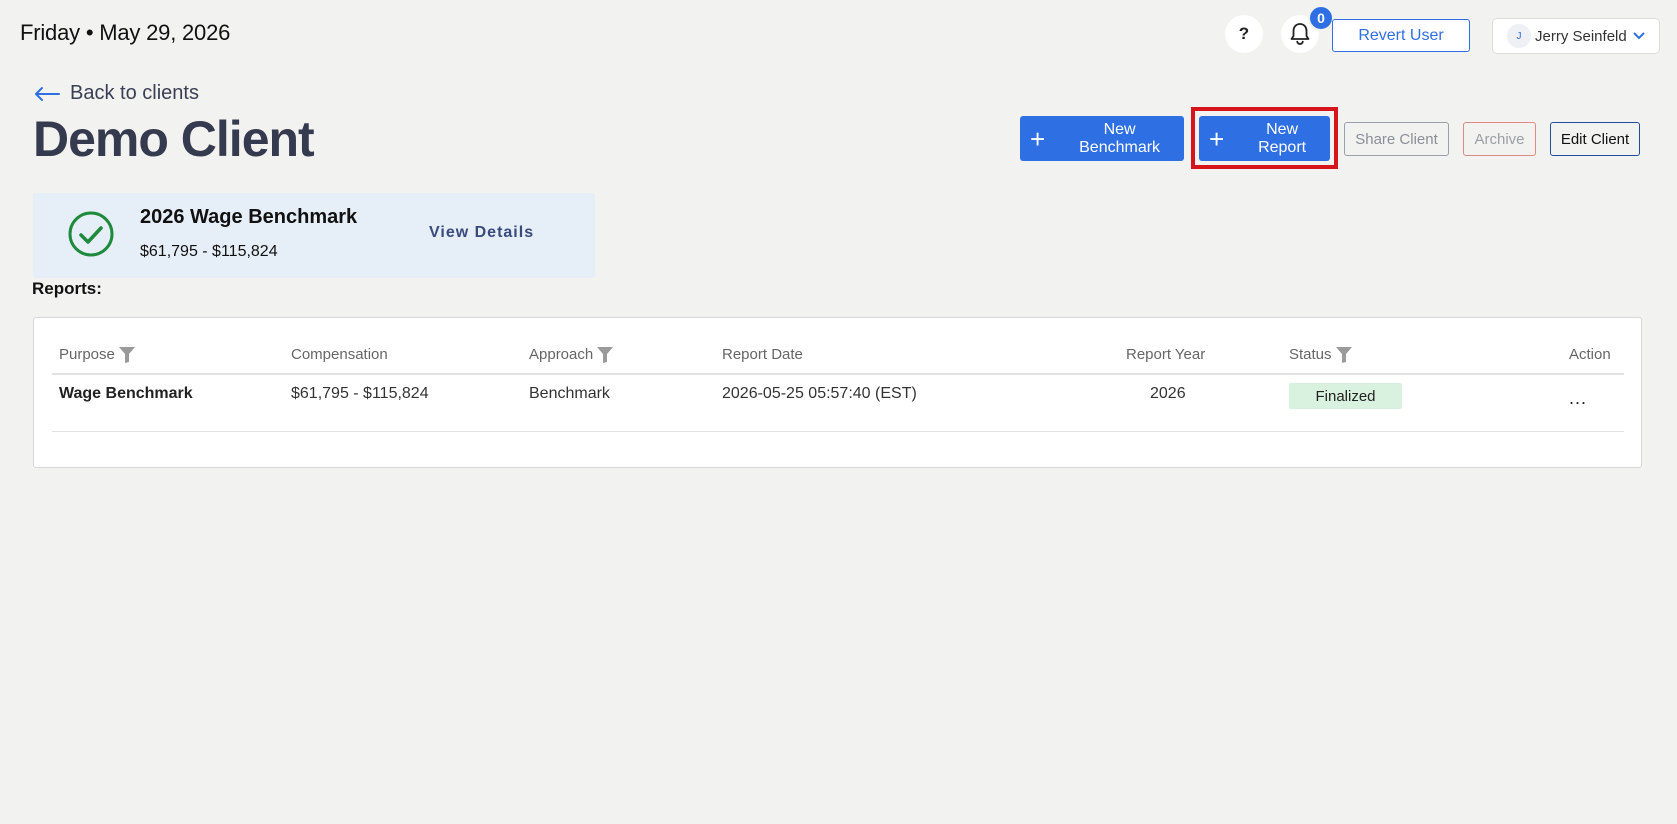 Image resolution: width=1677 pixels, height=824 pixels. Describe the element at coordinates (1345, 396) in the screenshot. I see `status-badge: Finalized` at that location.